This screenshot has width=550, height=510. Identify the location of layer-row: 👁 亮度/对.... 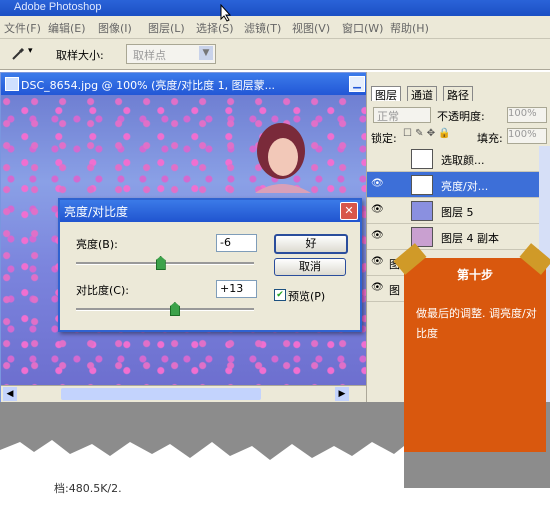
(458, 185).